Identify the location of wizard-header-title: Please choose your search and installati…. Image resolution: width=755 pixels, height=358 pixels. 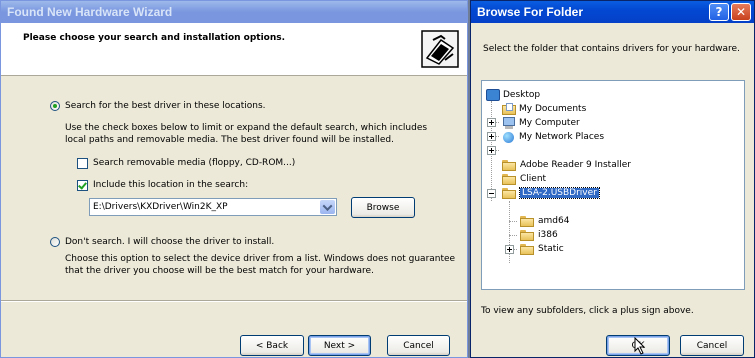
(154, 38).